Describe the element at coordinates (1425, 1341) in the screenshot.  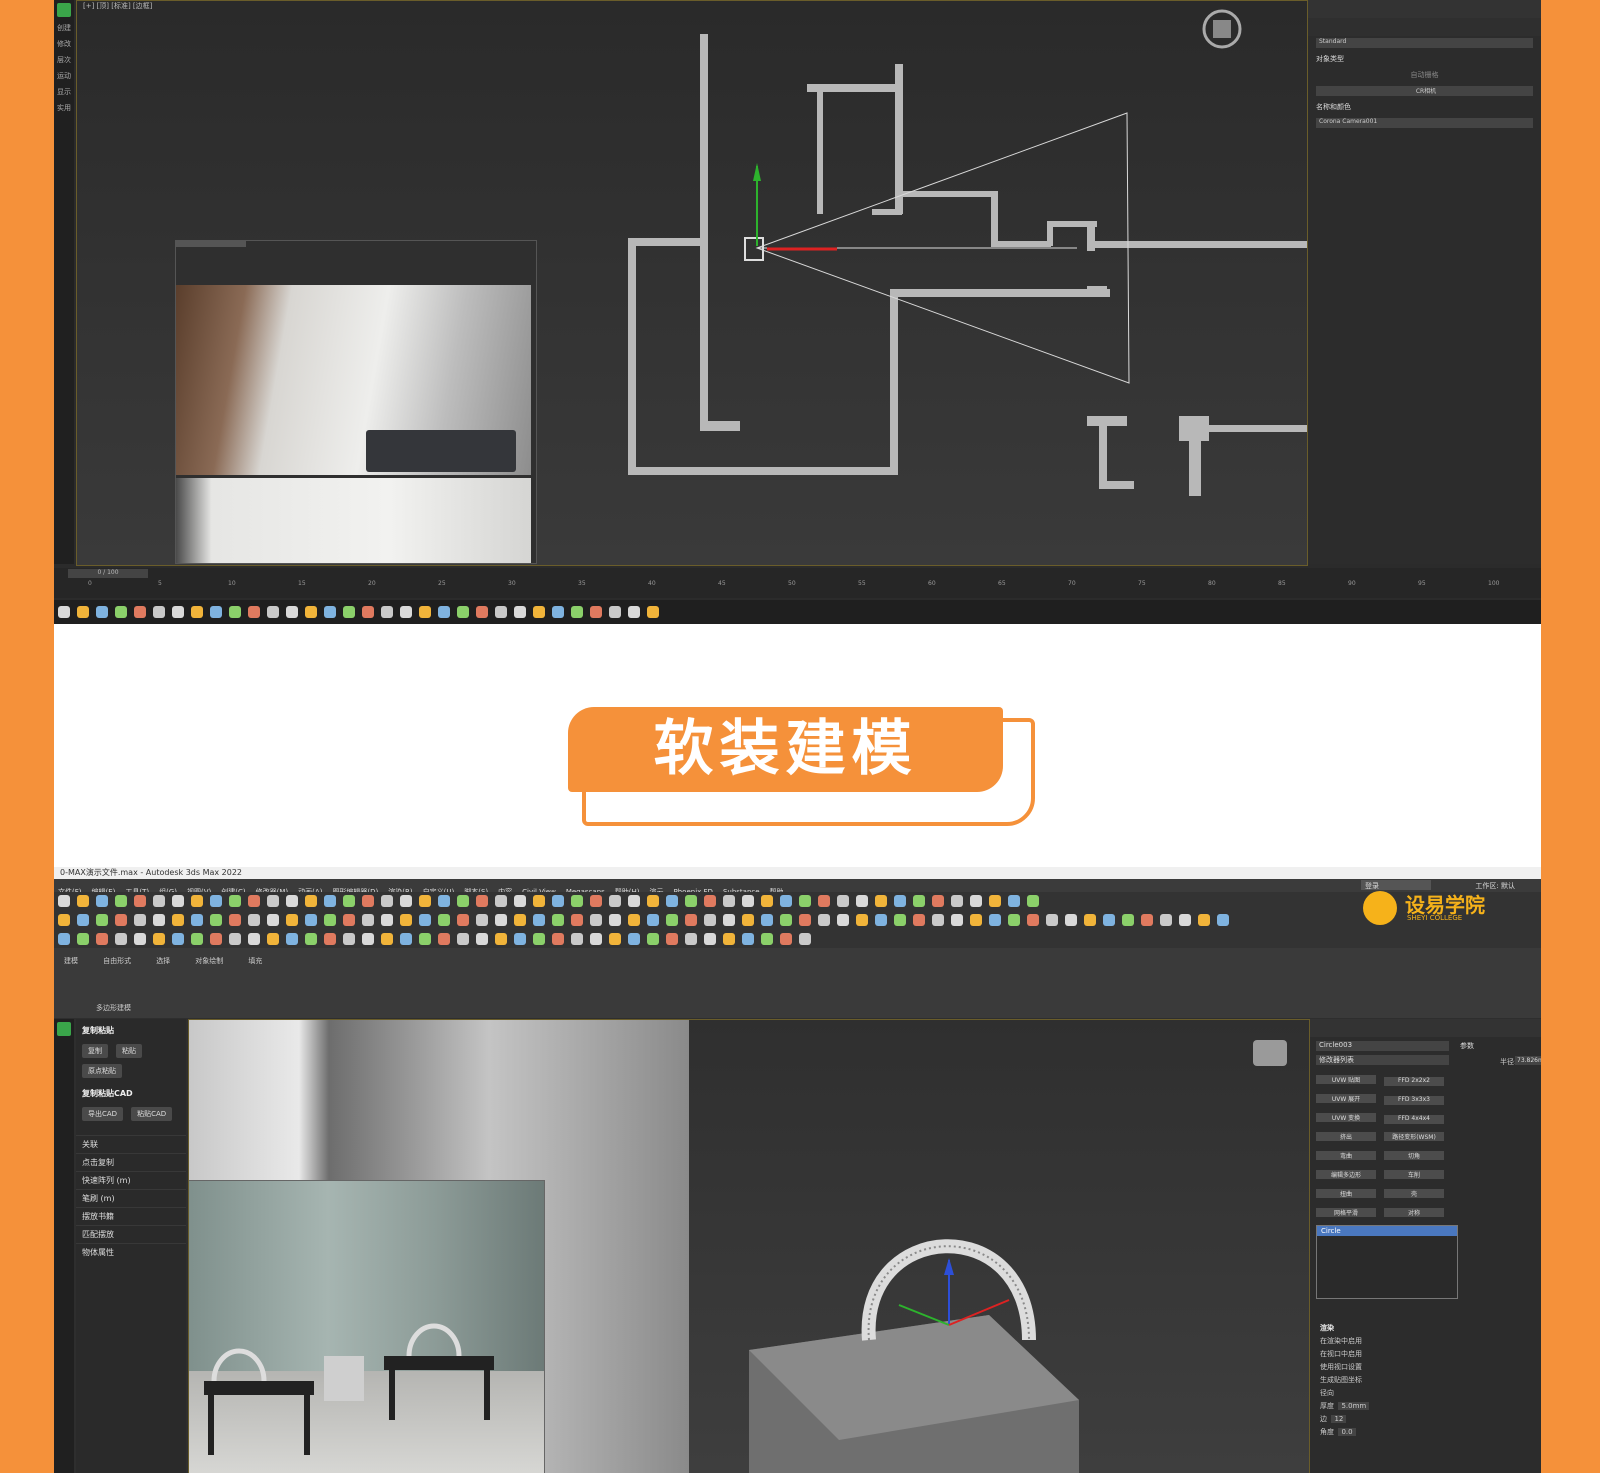
I see `render-option: 在渲染中启用` at that location.